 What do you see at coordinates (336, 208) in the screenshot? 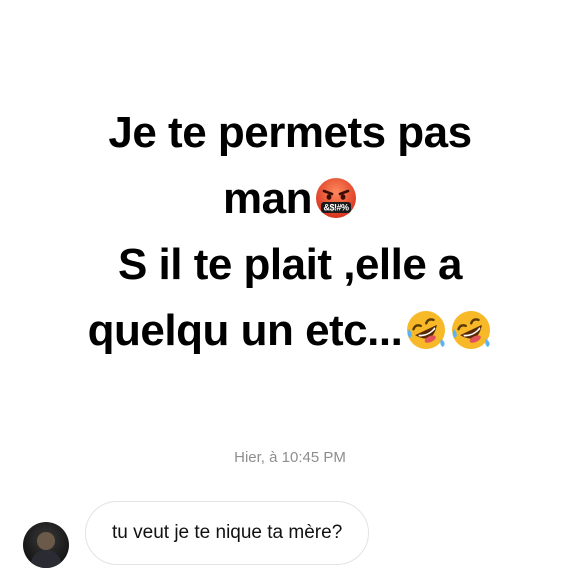
I see `cursing-symbols: &$!#%` at bounding box center [336, 208].